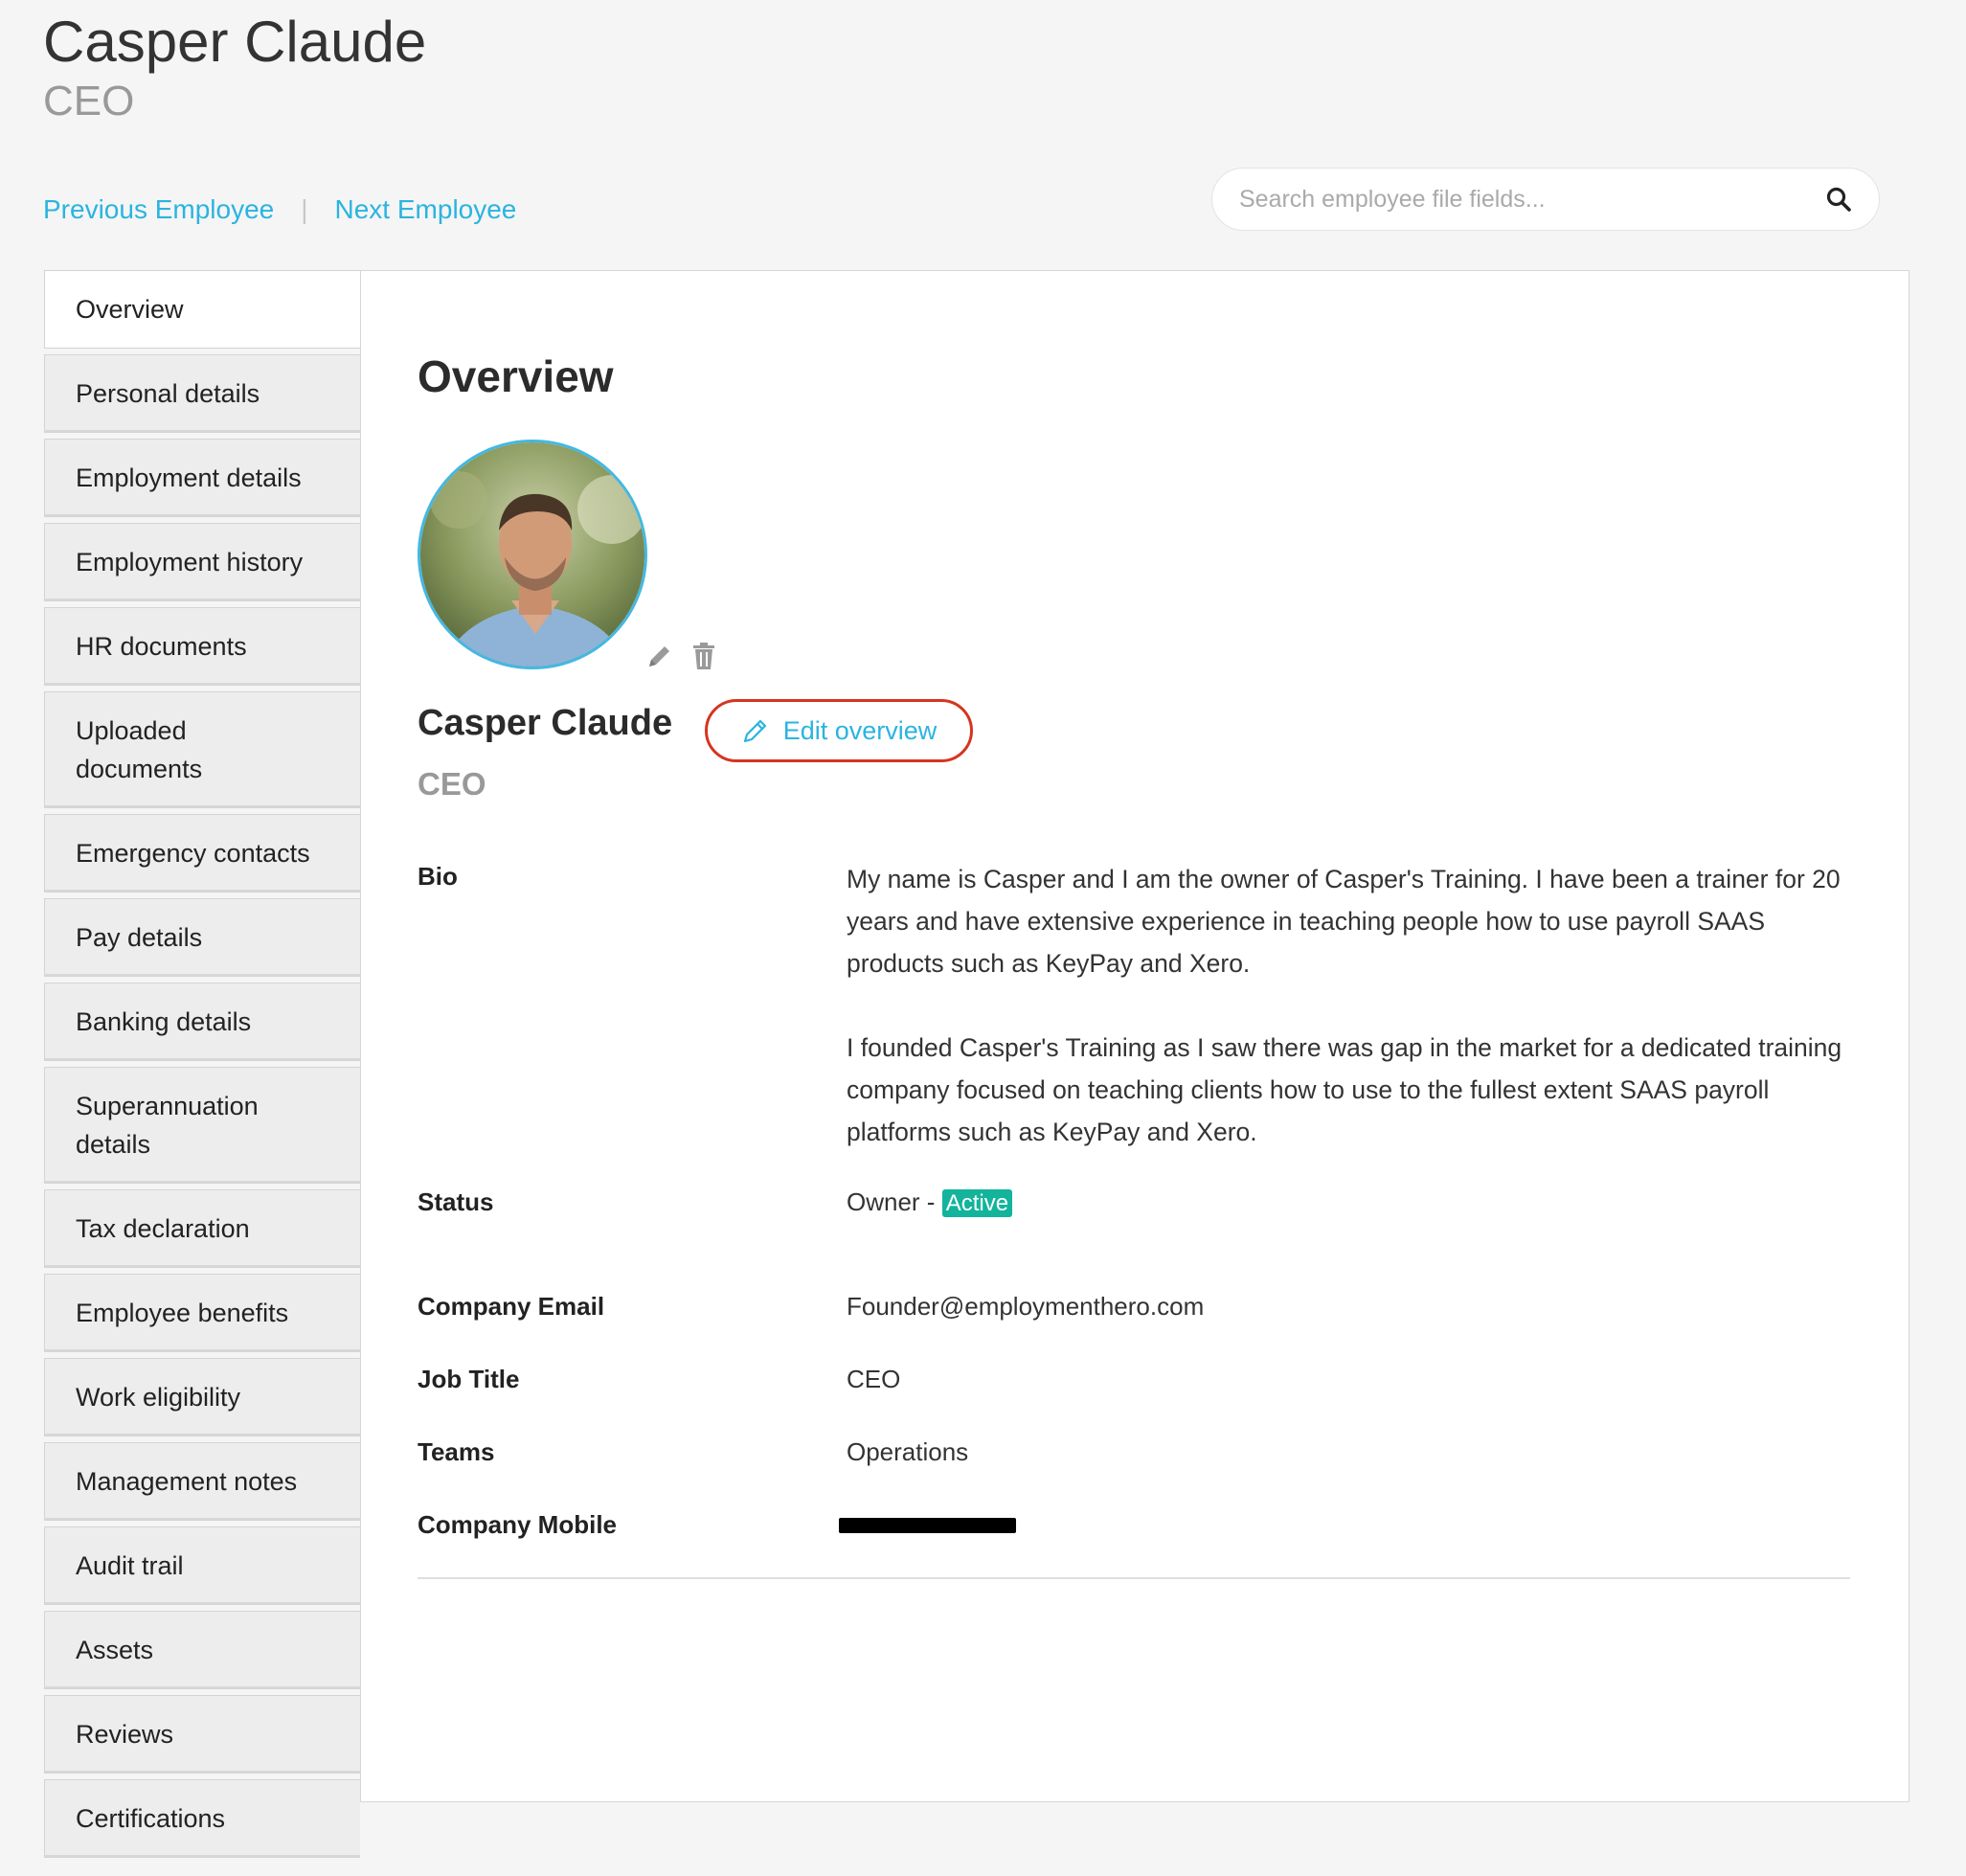 The height and width of the screenshot is (1876, 1966). I want to click on sidebar-item-certifications: Certifications, so click(202, 1819).